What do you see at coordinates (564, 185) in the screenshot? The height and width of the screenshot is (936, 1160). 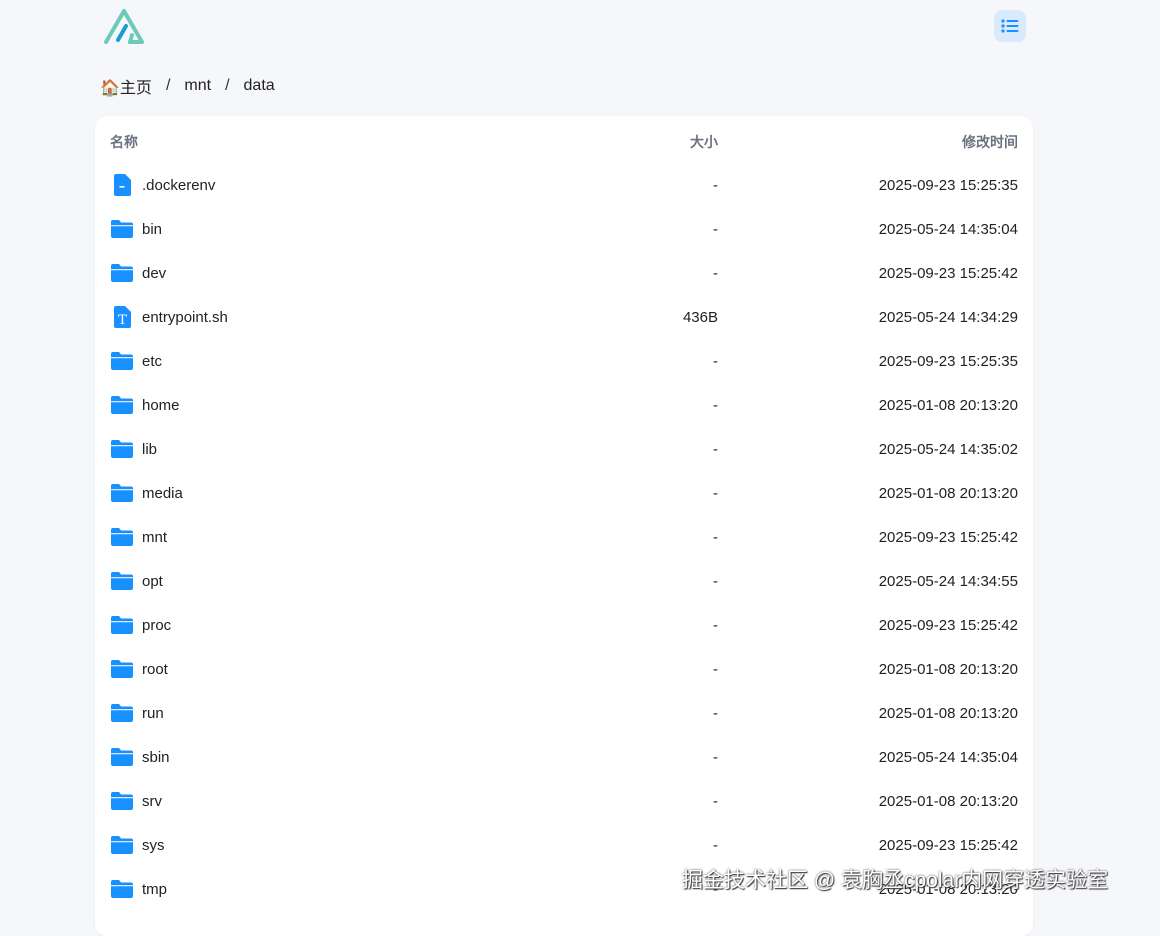 I see `file-row: .dockerenv - 2025-09-23 15:25:35` at bounding box center [564, 185].